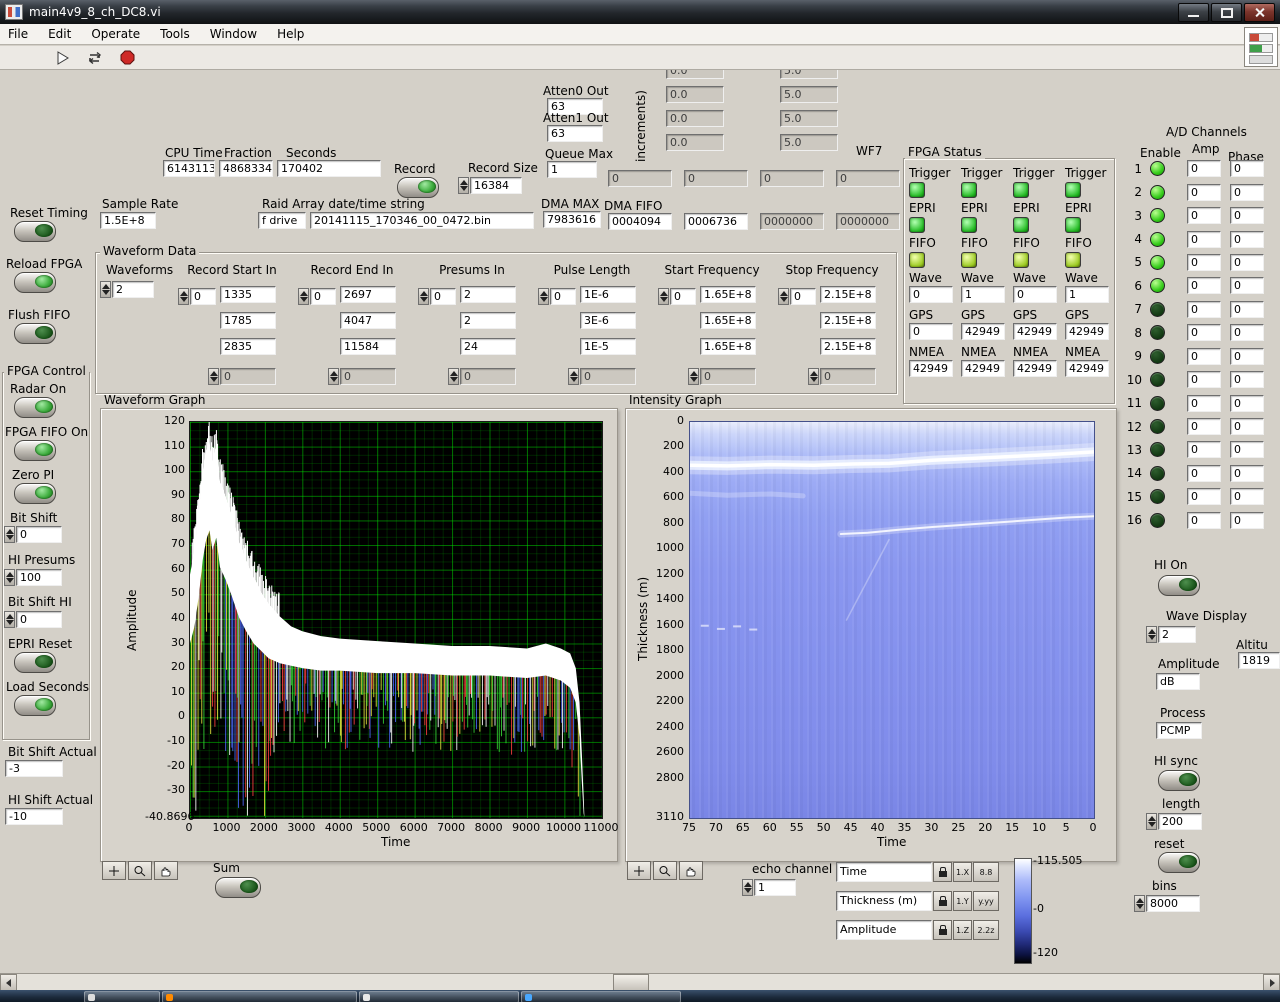 The width and height of the screenshot is (1280, 1002). What do you see at coordinates (986, 872) in the screenshot?
I see `axis-format-button: 8.8` at bounding box center [986, 872].